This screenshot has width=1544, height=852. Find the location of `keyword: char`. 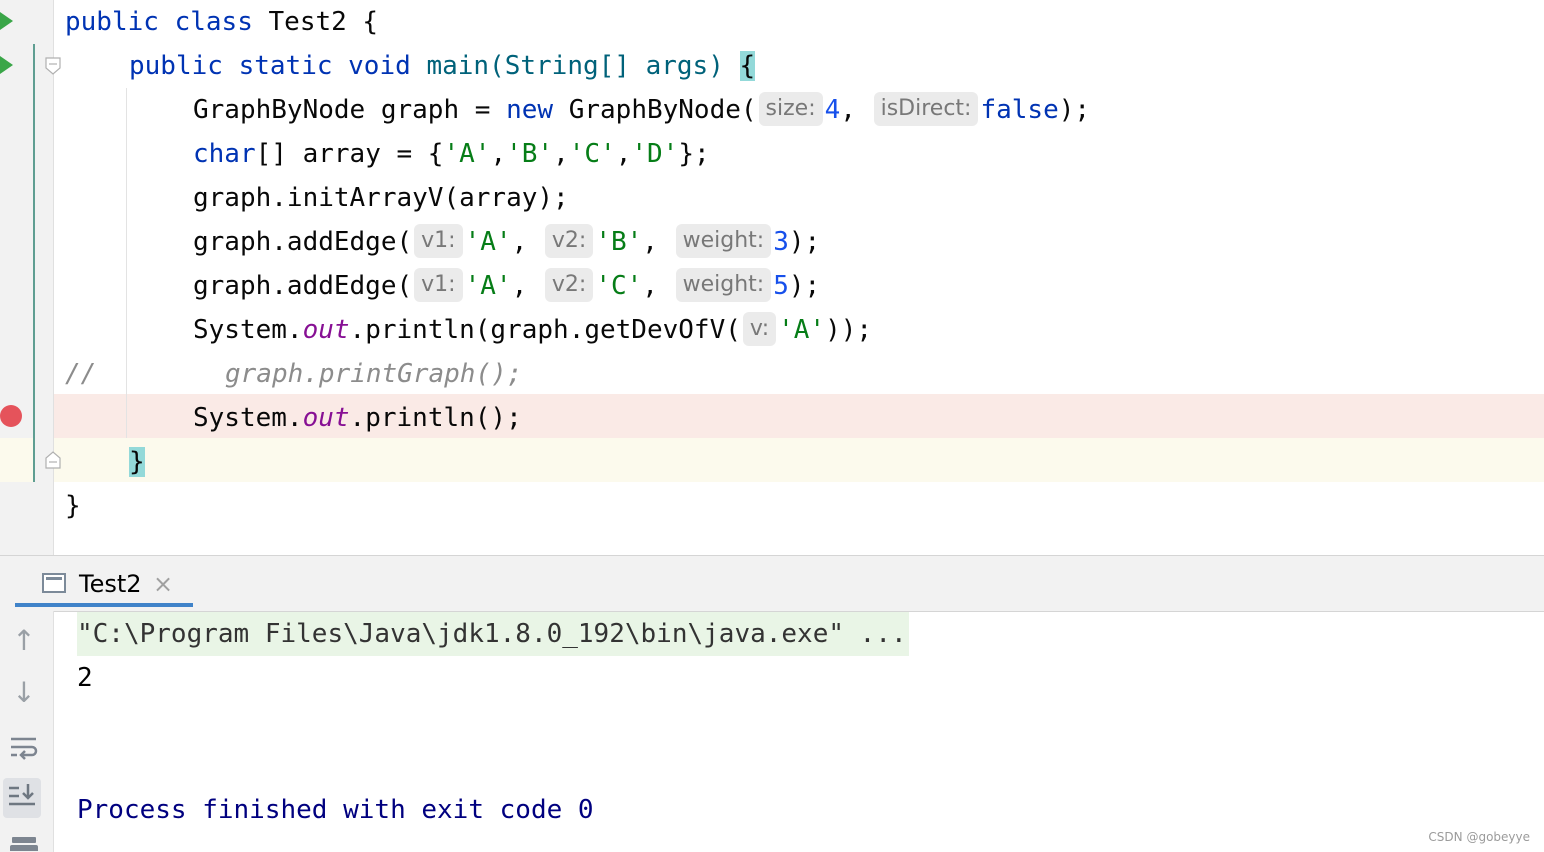

keyword: char is located at coordinates (224, 154).